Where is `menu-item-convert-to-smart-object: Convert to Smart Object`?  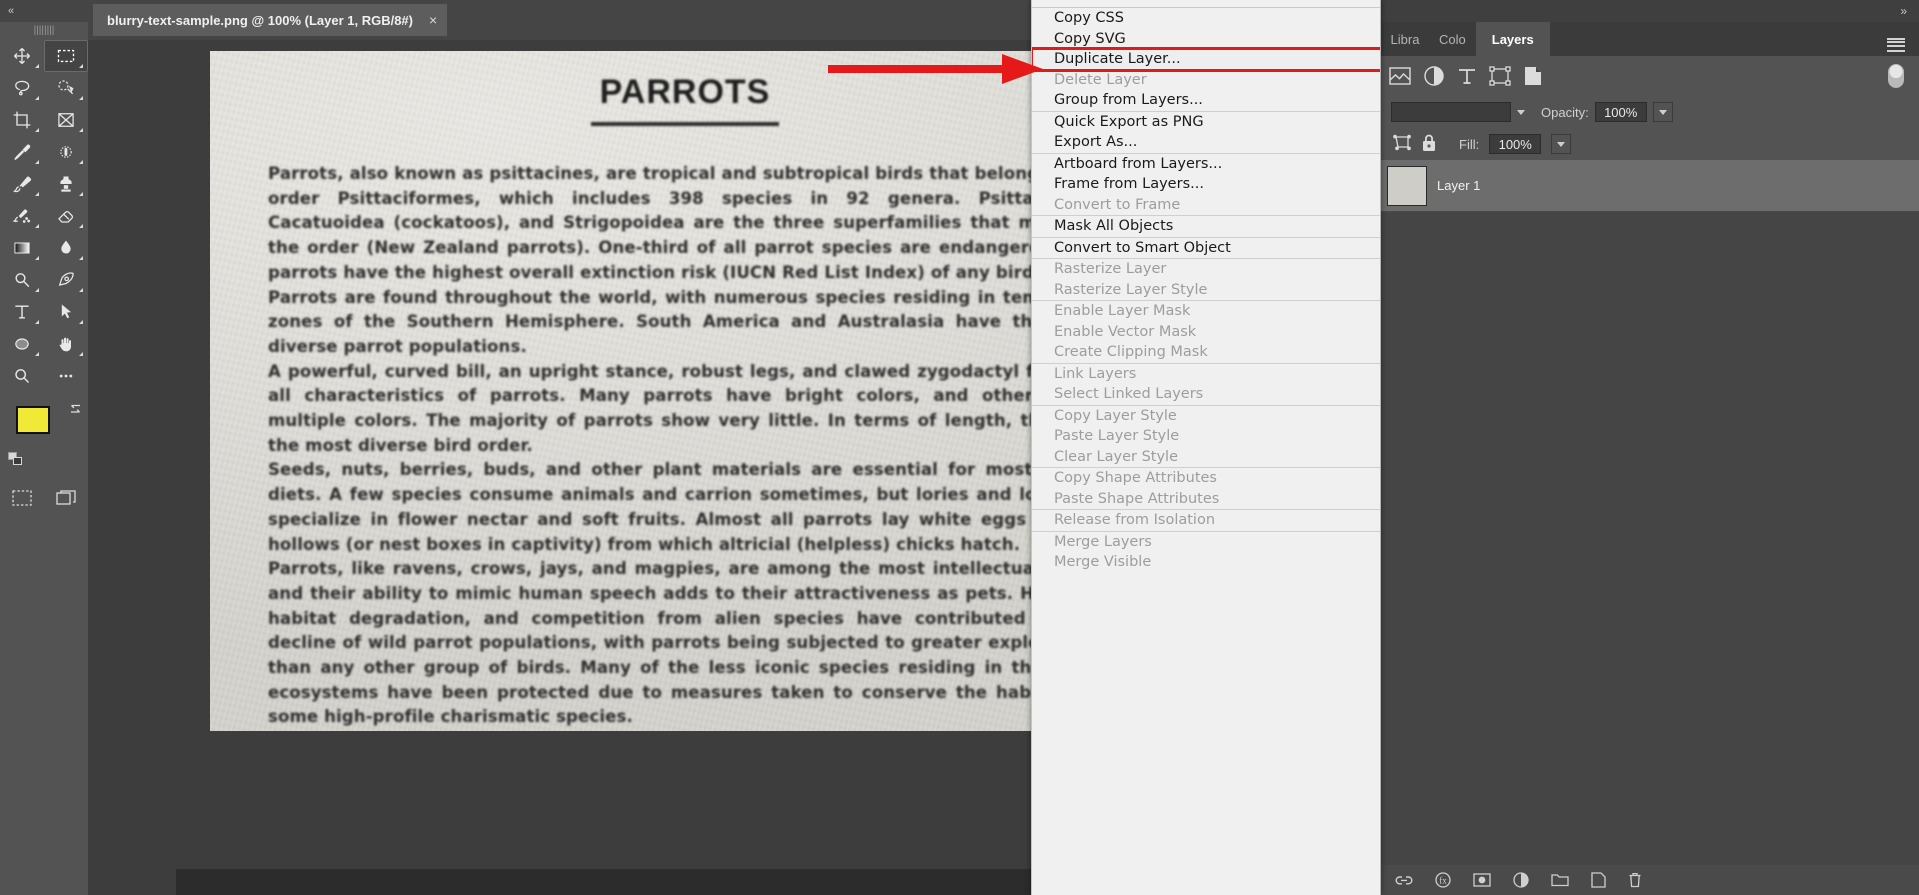
menu-item-convert-to-smart-object: Convert to Smart Object is located at coordinates (1206, 248).